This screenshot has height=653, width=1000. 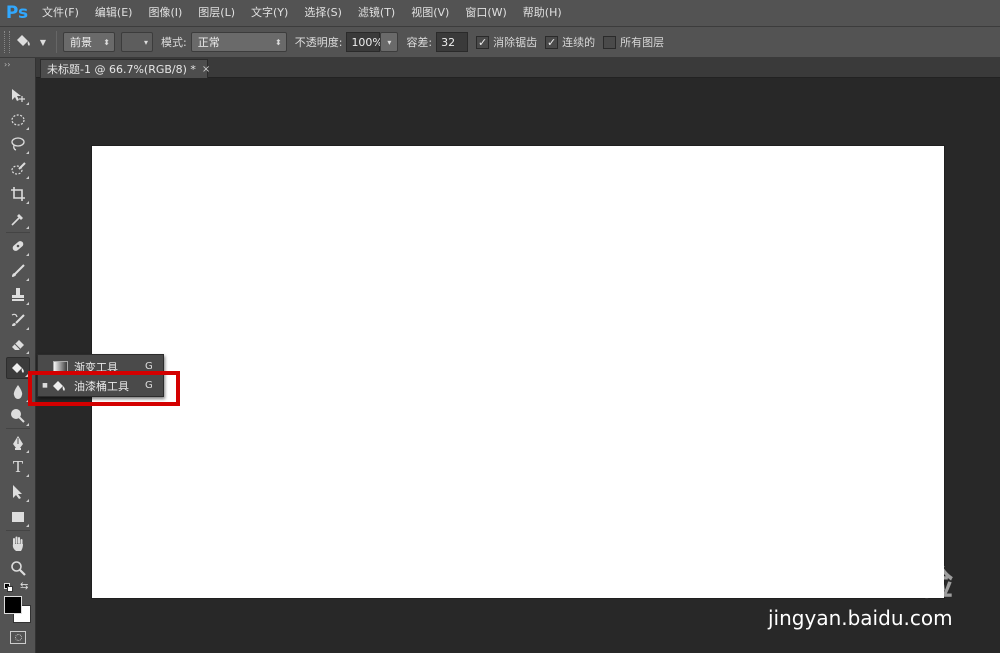 I want to click on type-glyph: T, so click(x=17, y=467).